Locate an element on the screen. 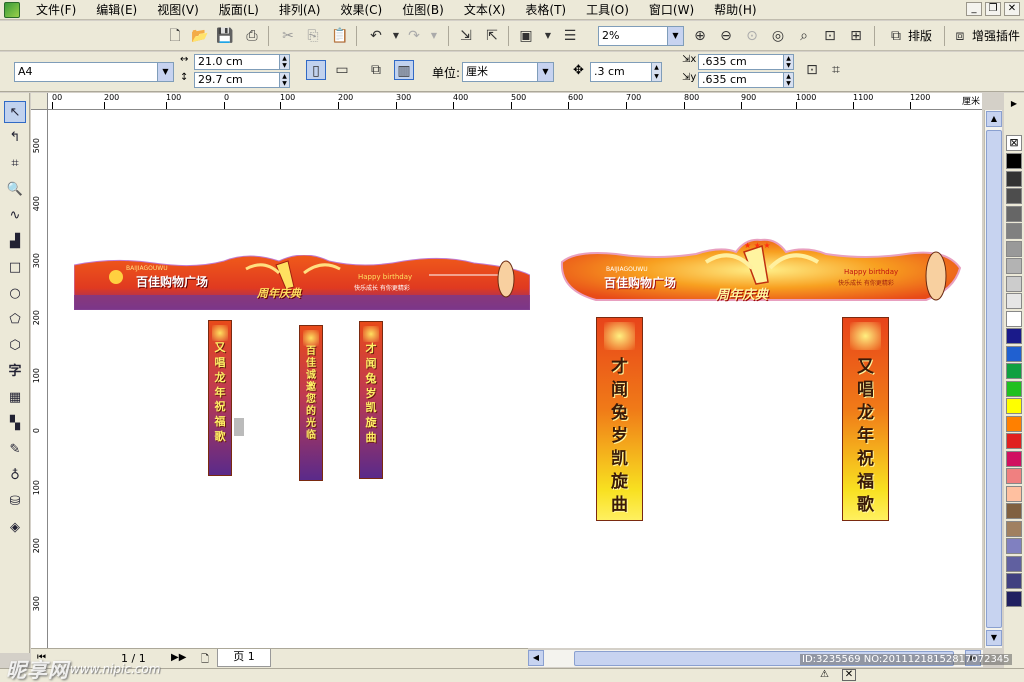  launcher-dropdown-icon: ▼ is located at coordinates (548, 36).